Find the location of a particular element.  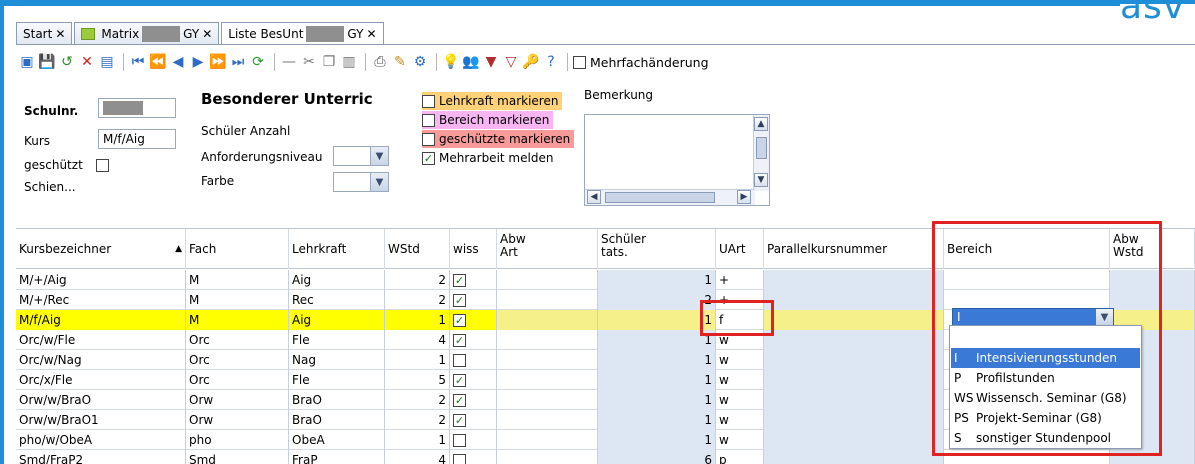

legend-geschuetzt-checkbox is located at coordinates (428, 139).